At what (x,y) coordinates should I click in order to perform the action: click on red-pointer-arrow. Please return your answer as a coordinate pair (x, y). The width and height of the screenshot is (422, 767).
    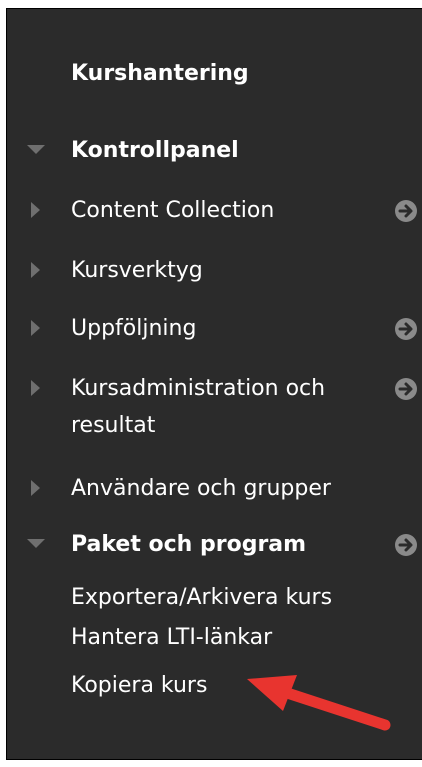
    Looking at the image, I should click on (319, 703).